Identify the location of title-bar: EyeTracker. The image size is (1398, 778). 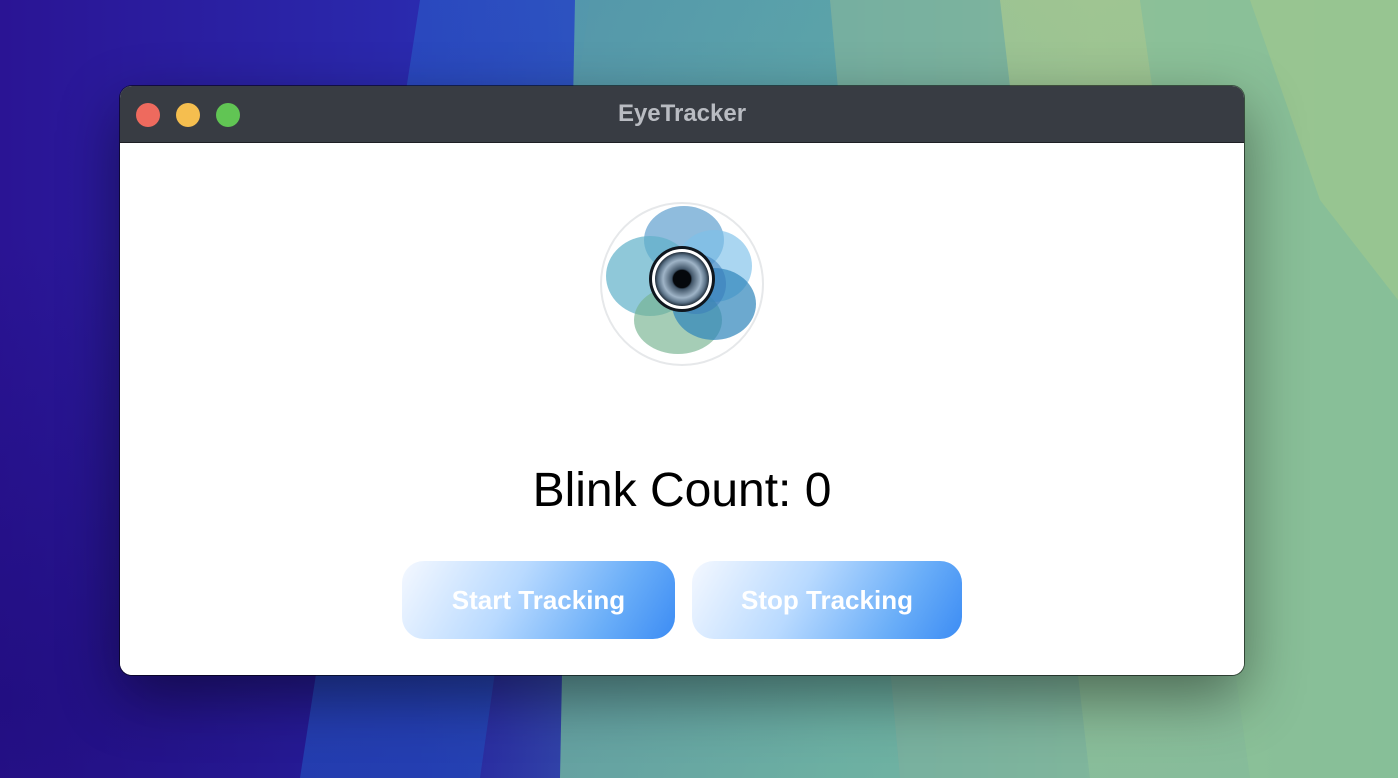
(682, 114).